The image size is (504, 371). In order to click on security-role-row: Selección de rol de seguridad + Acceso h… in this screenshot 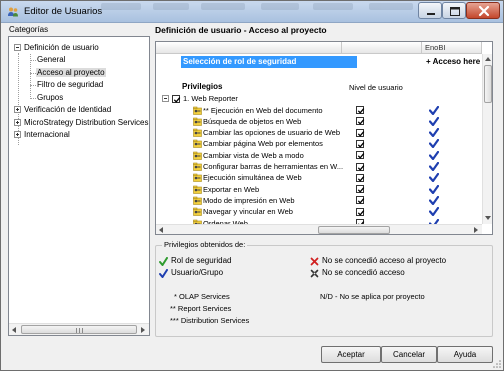, I will do `click(320, 62)`.